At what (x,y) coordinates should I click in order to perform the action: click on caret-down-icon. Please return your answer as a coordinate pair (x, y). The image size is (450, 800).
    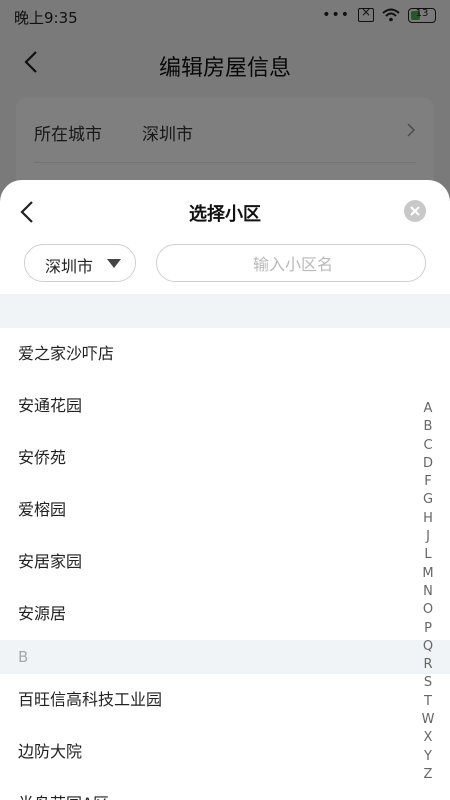
    Looking at the image, I should click on (114, 263).